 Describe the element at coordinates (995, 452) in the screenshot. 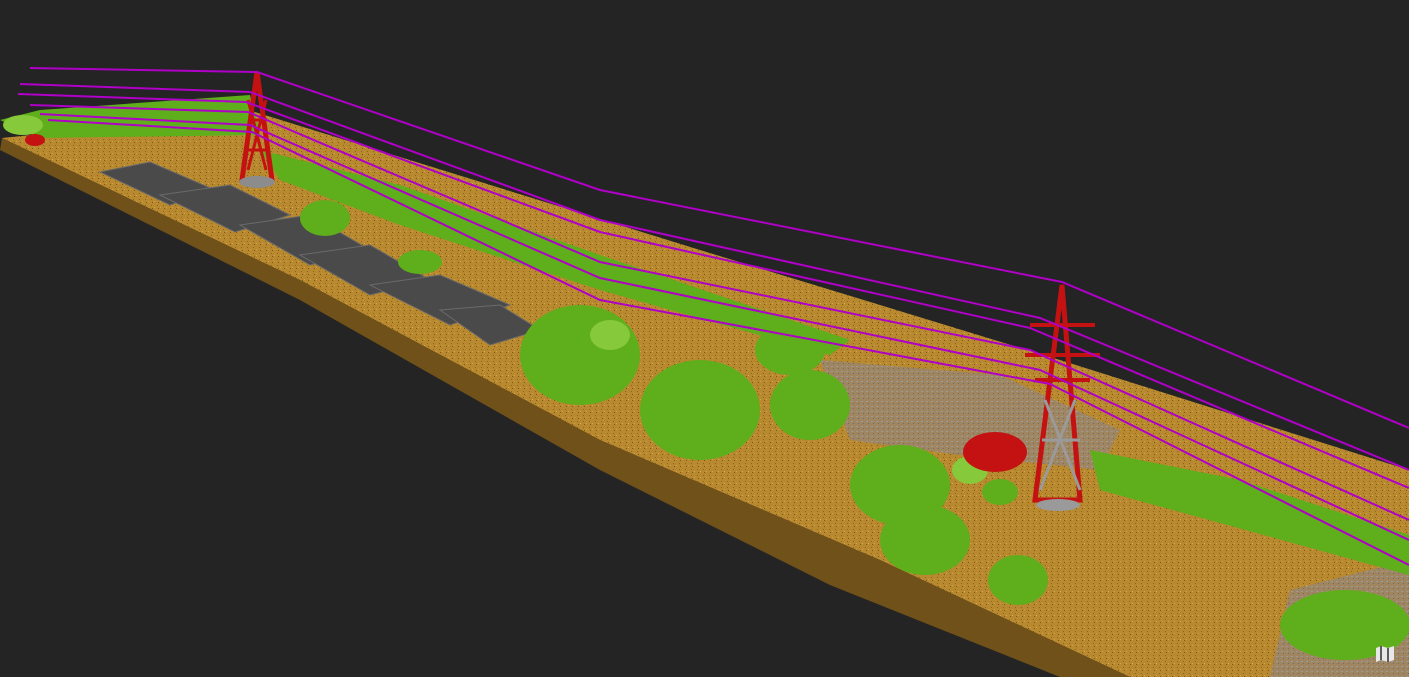

I see `tower-base-cluster` at that location.